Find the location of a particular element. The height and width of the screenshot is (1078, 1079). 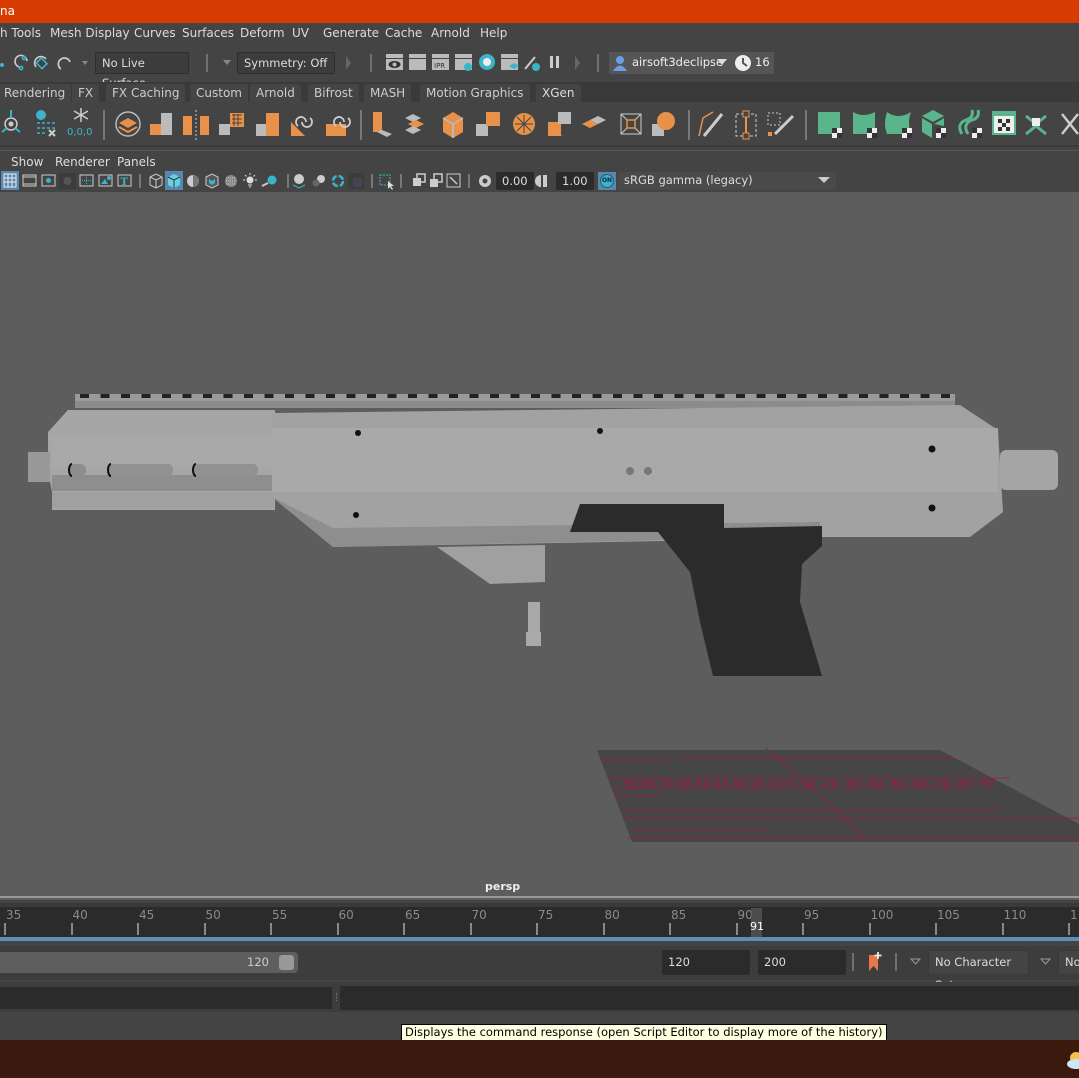

motion-blur-icon is located at coordinates (319, 181).